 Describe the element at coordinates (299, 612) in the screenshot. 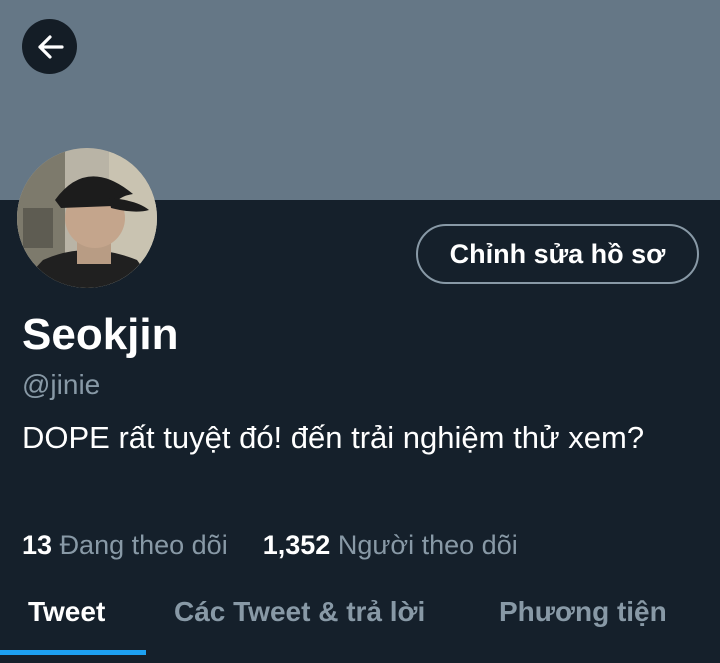

I see `tab-tweets-and-replies: Các Tweet & trả lời` at that location.